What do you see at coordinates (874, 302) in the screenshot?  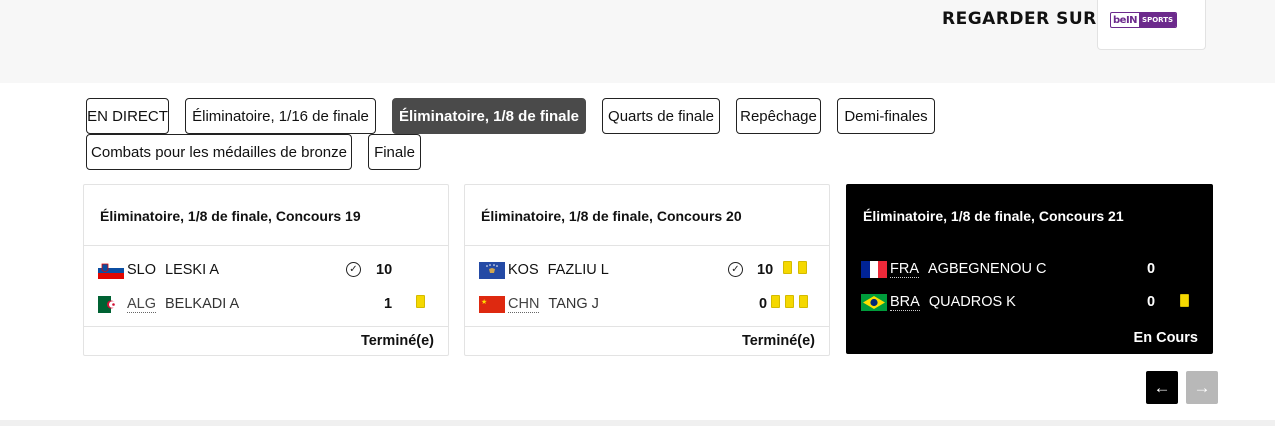 I see `brazil-flag-icon` at bounding box center [874, 302].